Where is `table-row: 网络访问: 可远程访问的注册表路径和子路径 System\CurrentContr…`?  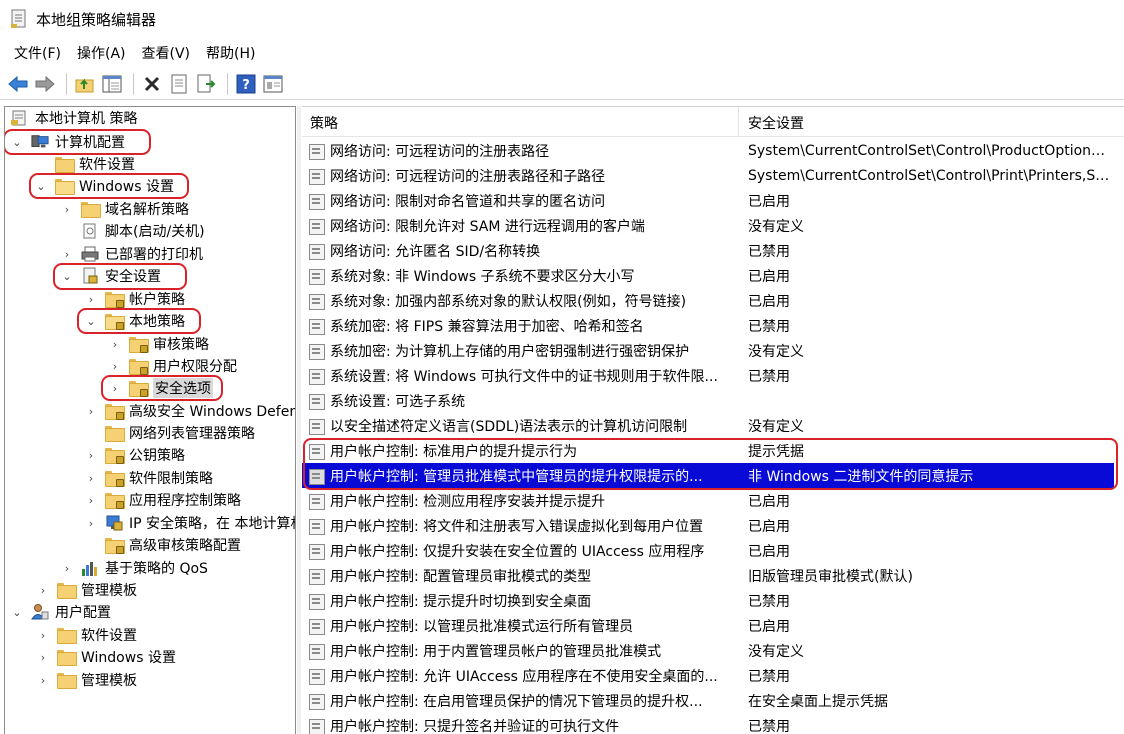 table-row: 网络访问: 可远程访问的注册表路径和子路径 System\CurrentContr… is located at coordinates (708, 175).